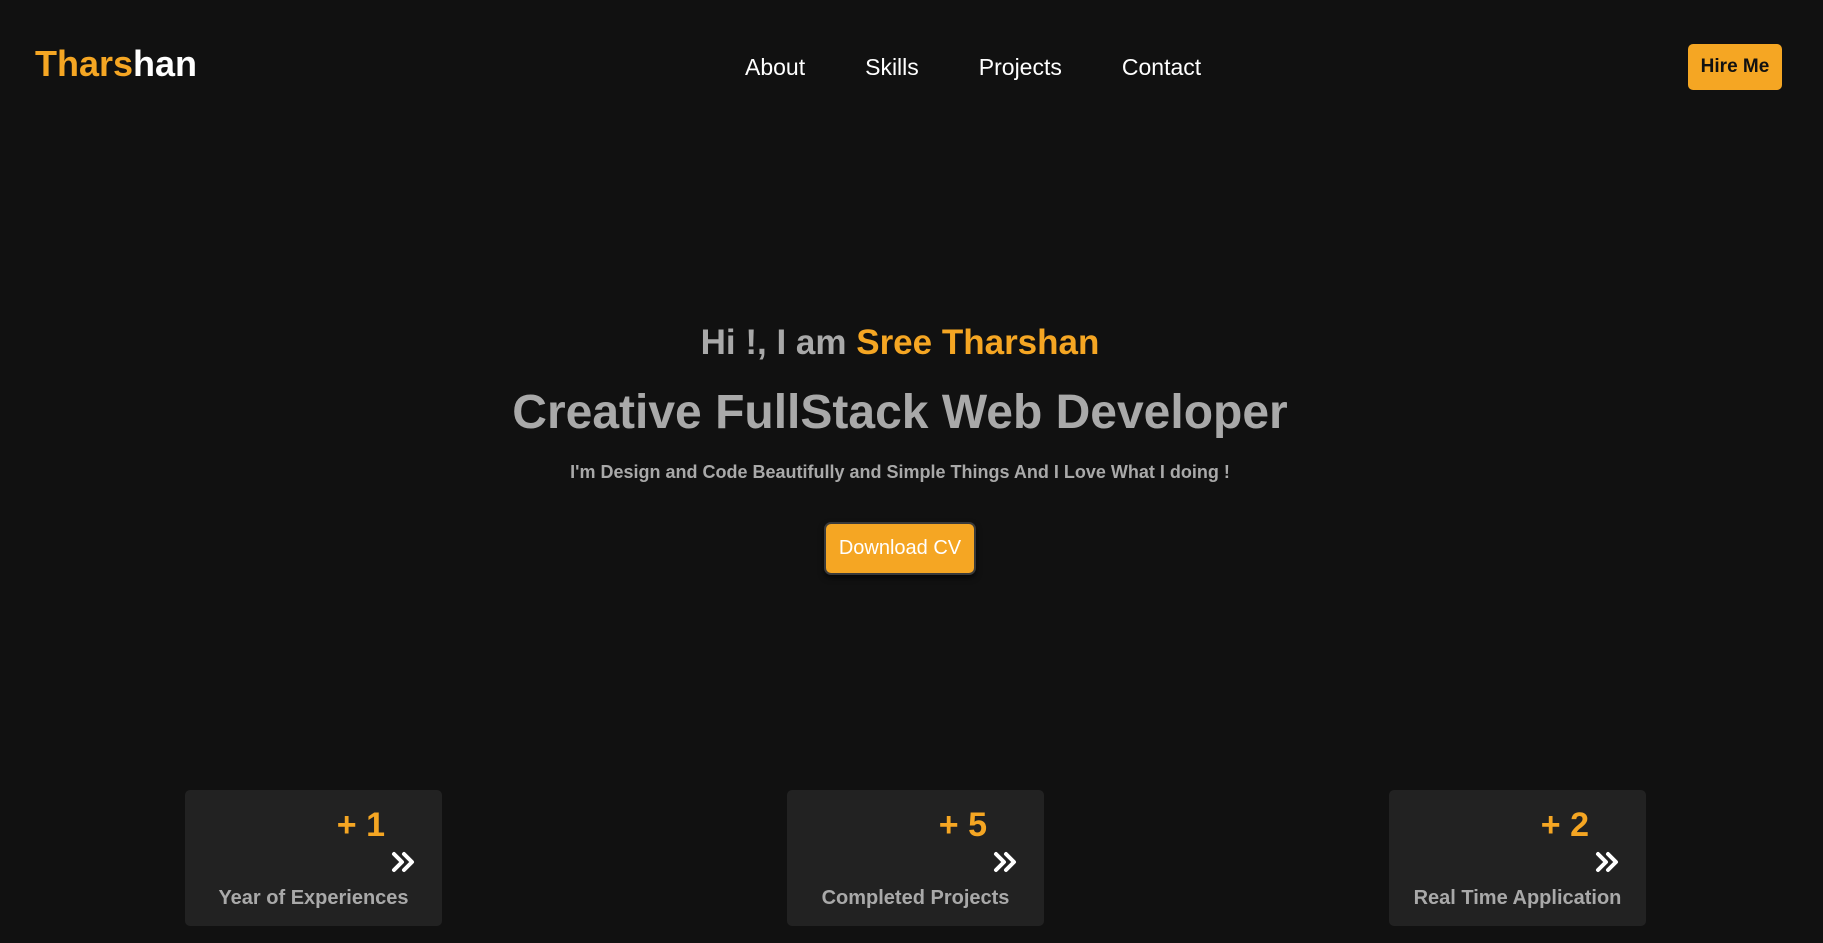 The height and width of the screenshot is (943, 1823). Describe the element at coordinates (900, 412) in the screenshot. I see `hero-headline: Creative FullStack Web Developer` at that location.